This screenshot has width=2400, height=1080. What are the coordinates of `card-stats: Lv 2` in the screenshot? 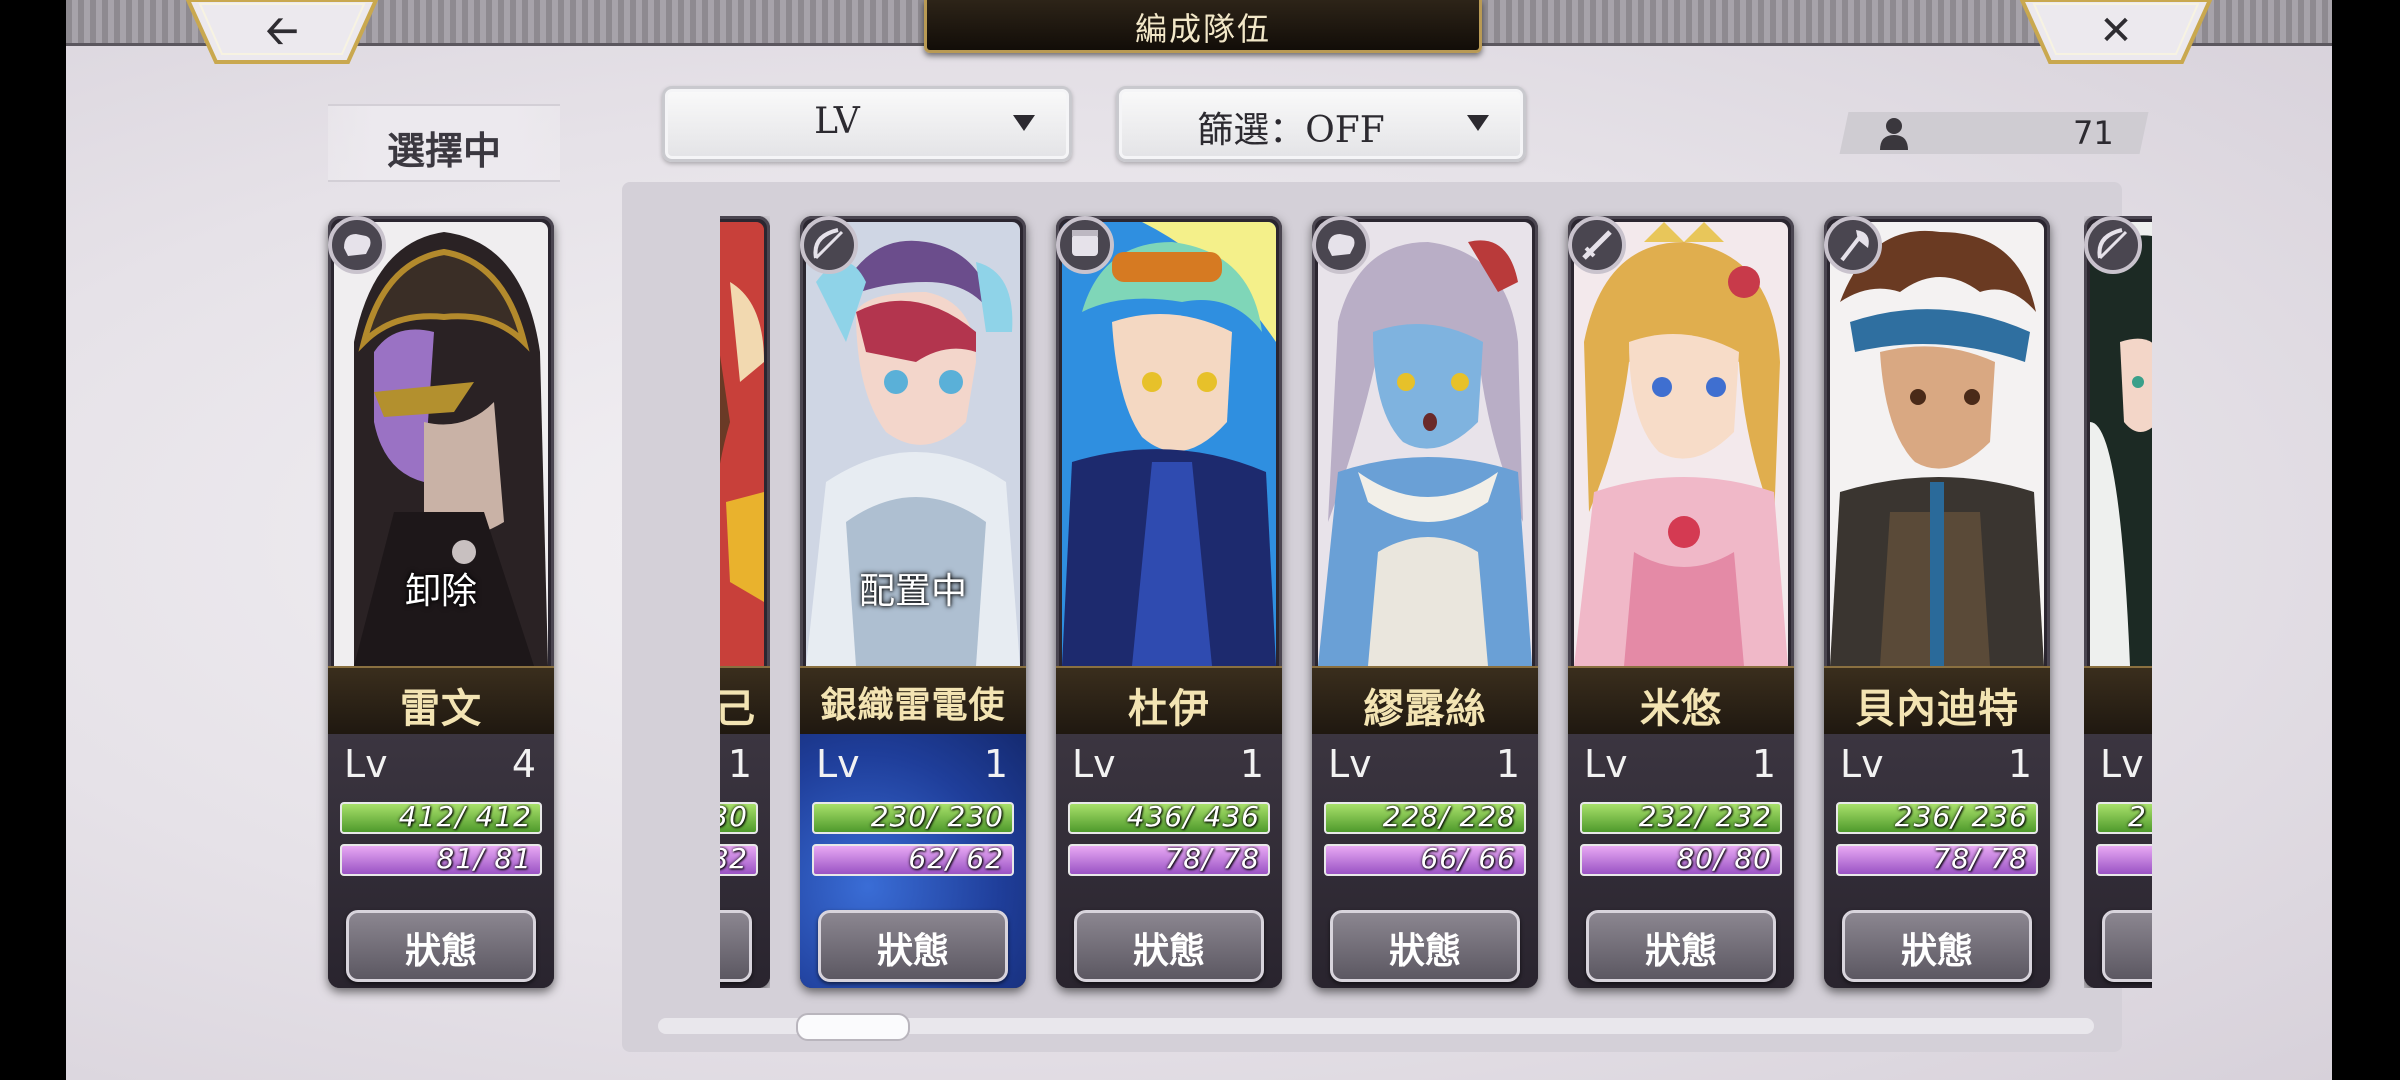 It's located at (2118, 861).